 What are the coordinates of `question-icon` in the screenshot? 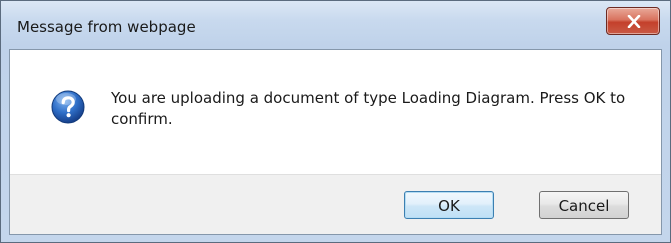 It's located at (68, 107).